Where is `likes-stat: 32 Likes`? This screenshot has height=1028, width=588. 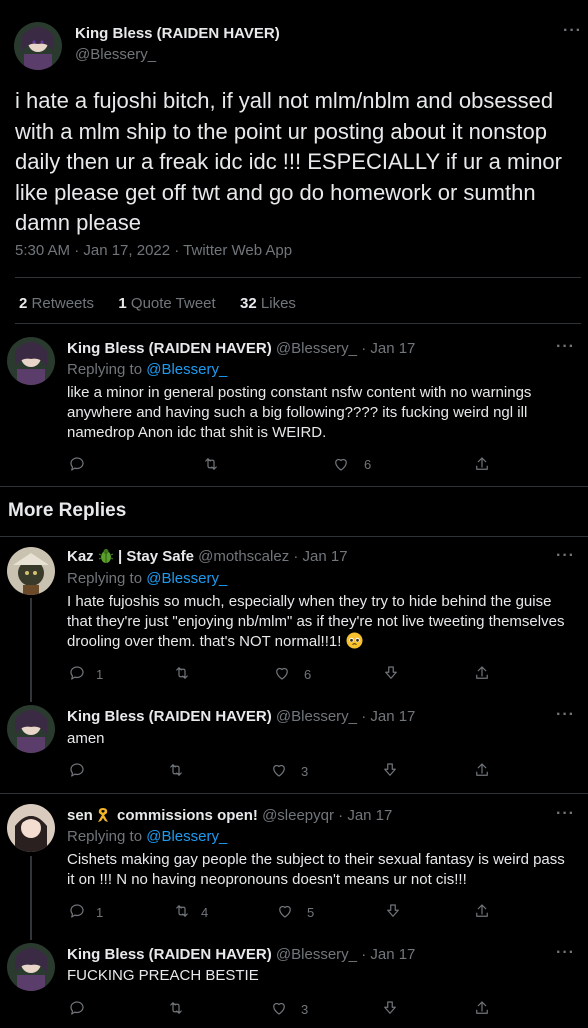
likes-stat: 32 Likes is located at coordinates (268, 303).